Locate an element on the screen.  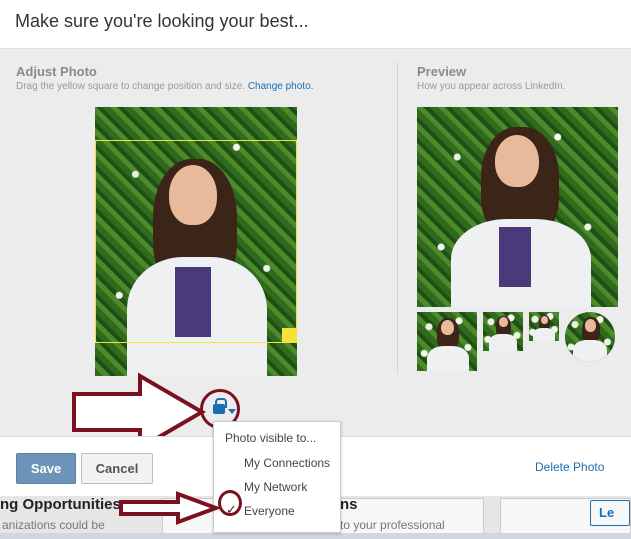
menu-item-my-connections: My Connections is located at coordinates (277, 464).